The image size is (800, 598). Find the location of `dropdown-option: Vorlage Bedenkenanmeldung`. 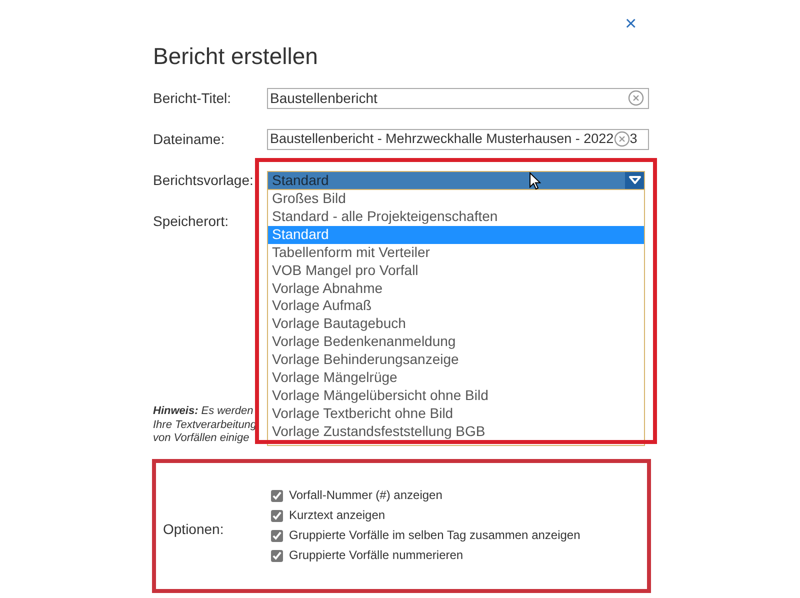

dropdown-option: Vorlage Bedenkenanmeldung is located at coordinates (456, 342).